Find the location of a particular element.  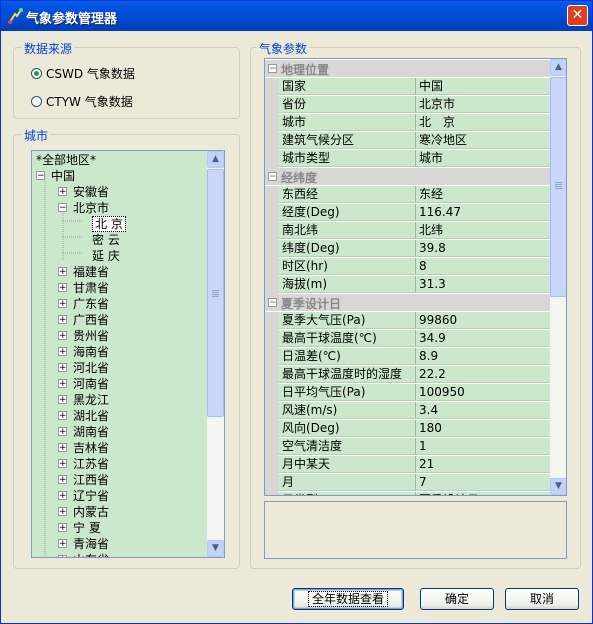

property-row: 最高干球温度时的湿度 22.2 is located at coordinates (408, 375).